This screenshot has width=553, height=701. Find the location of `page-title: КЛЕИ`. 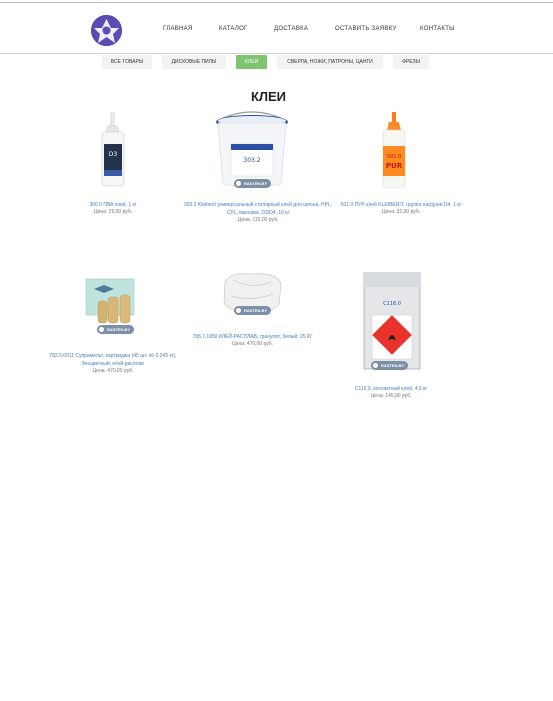

page-title: КЛЕИ is located at coordinates (268, 96).